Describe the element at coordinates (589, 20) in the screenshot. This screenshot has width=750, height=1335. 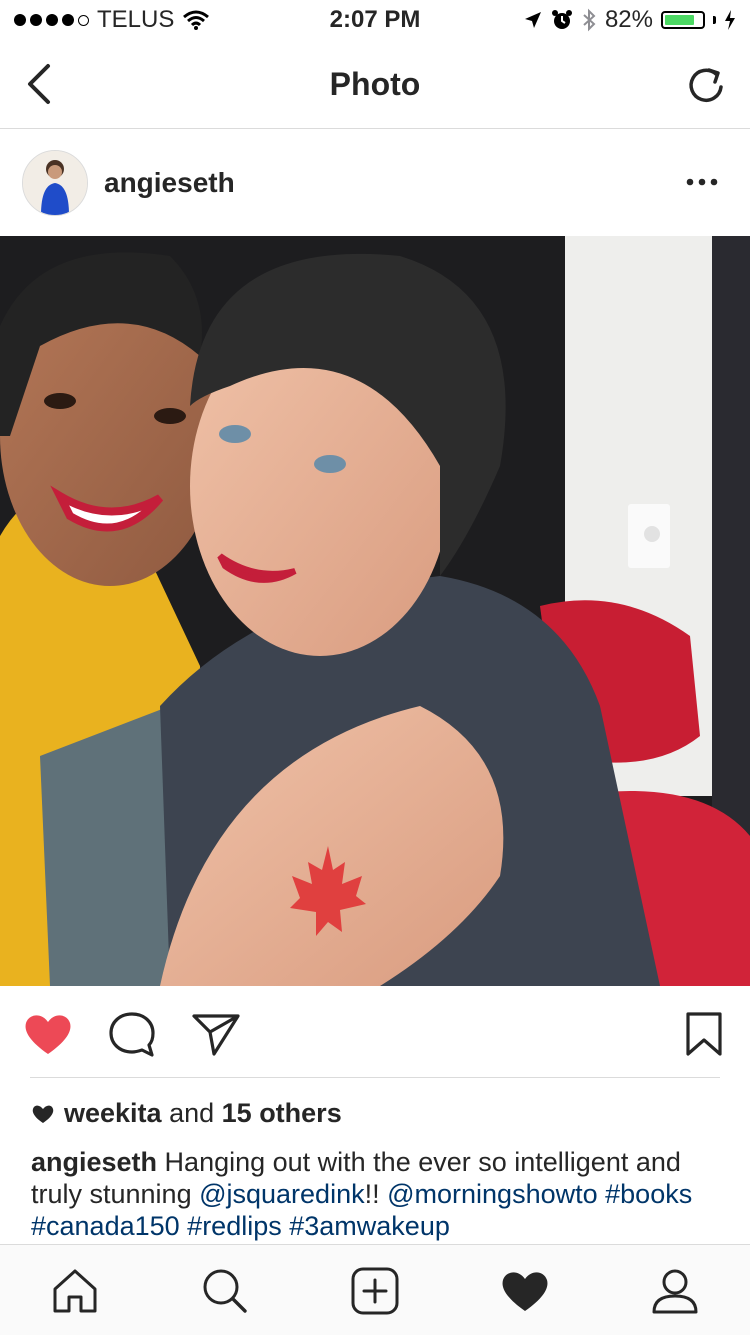
I see `bluetooth-icon` at that location.